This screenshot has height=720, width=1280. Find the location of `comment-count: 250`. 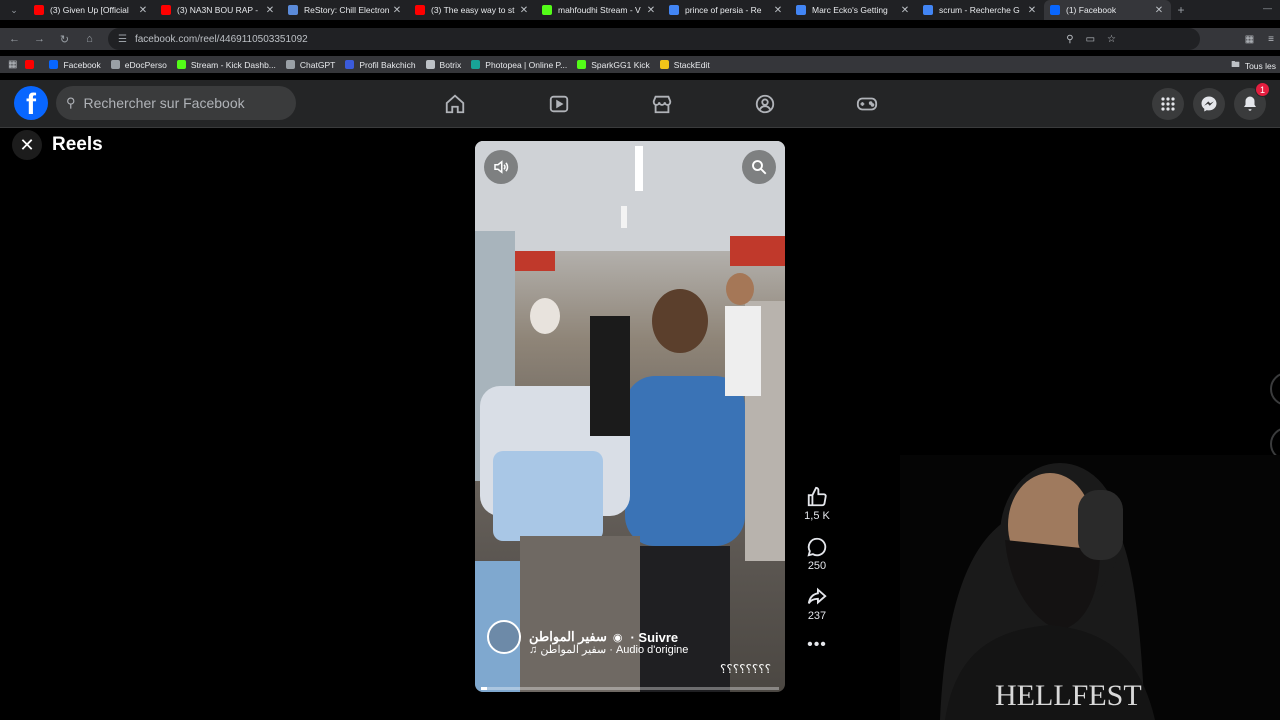

comment-count: 250 is located at coordinates (817, 566).